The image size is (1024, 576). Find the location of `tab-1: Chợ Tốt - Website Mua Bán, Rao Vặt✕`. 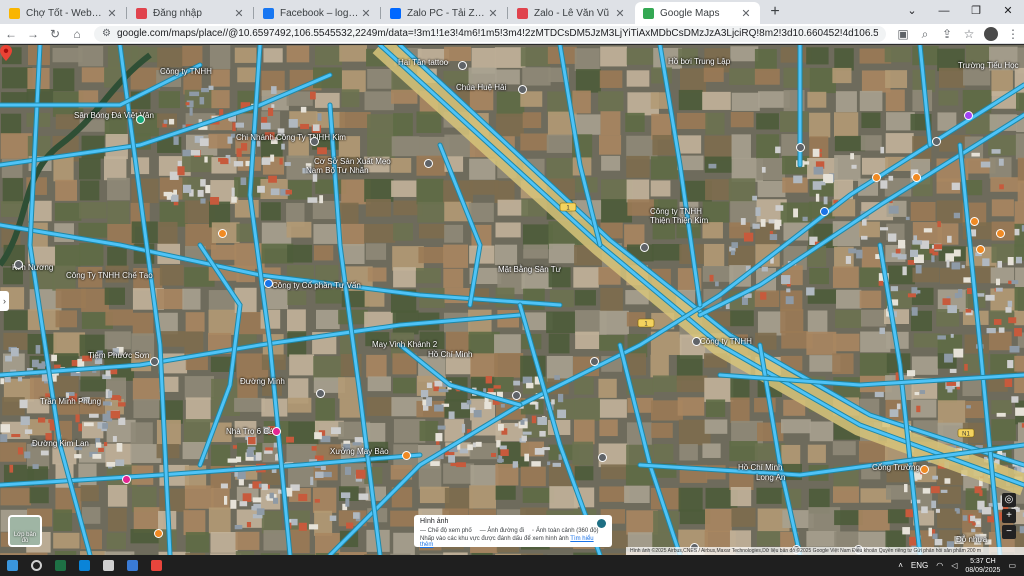

tab-1: Chợ Tốt - Website Mua Bán, Rao Vặt✕ is located at coordinates (63, 13).